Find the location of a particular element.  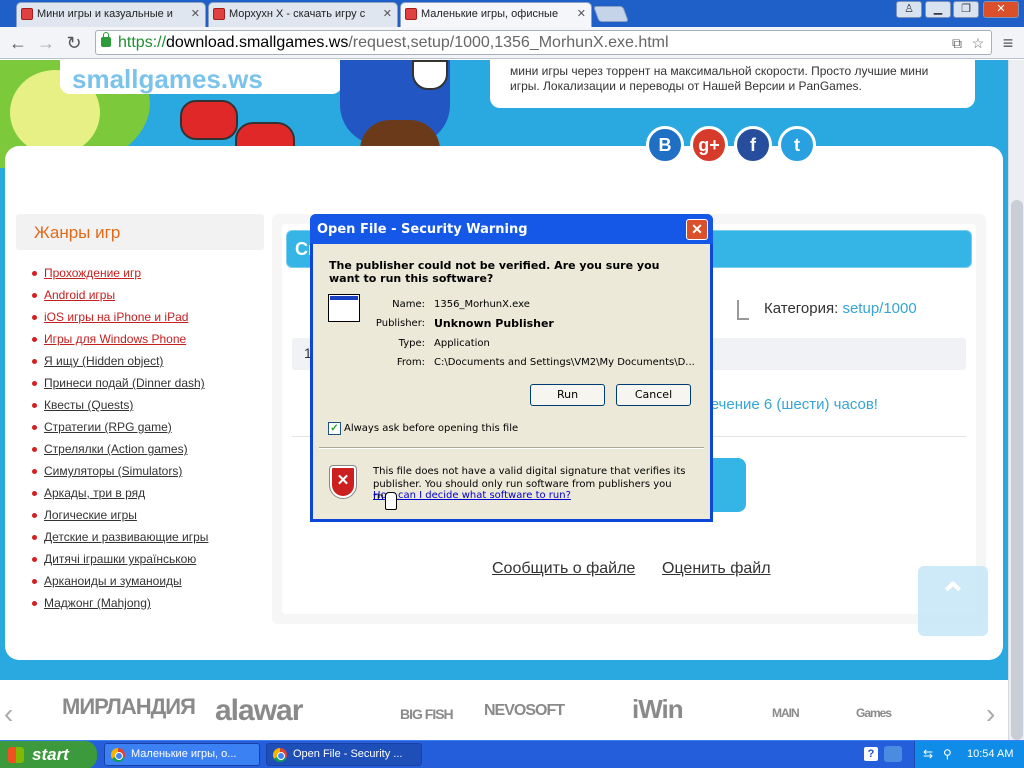

vk-share-icon: B is located at coordinates (665, 145).